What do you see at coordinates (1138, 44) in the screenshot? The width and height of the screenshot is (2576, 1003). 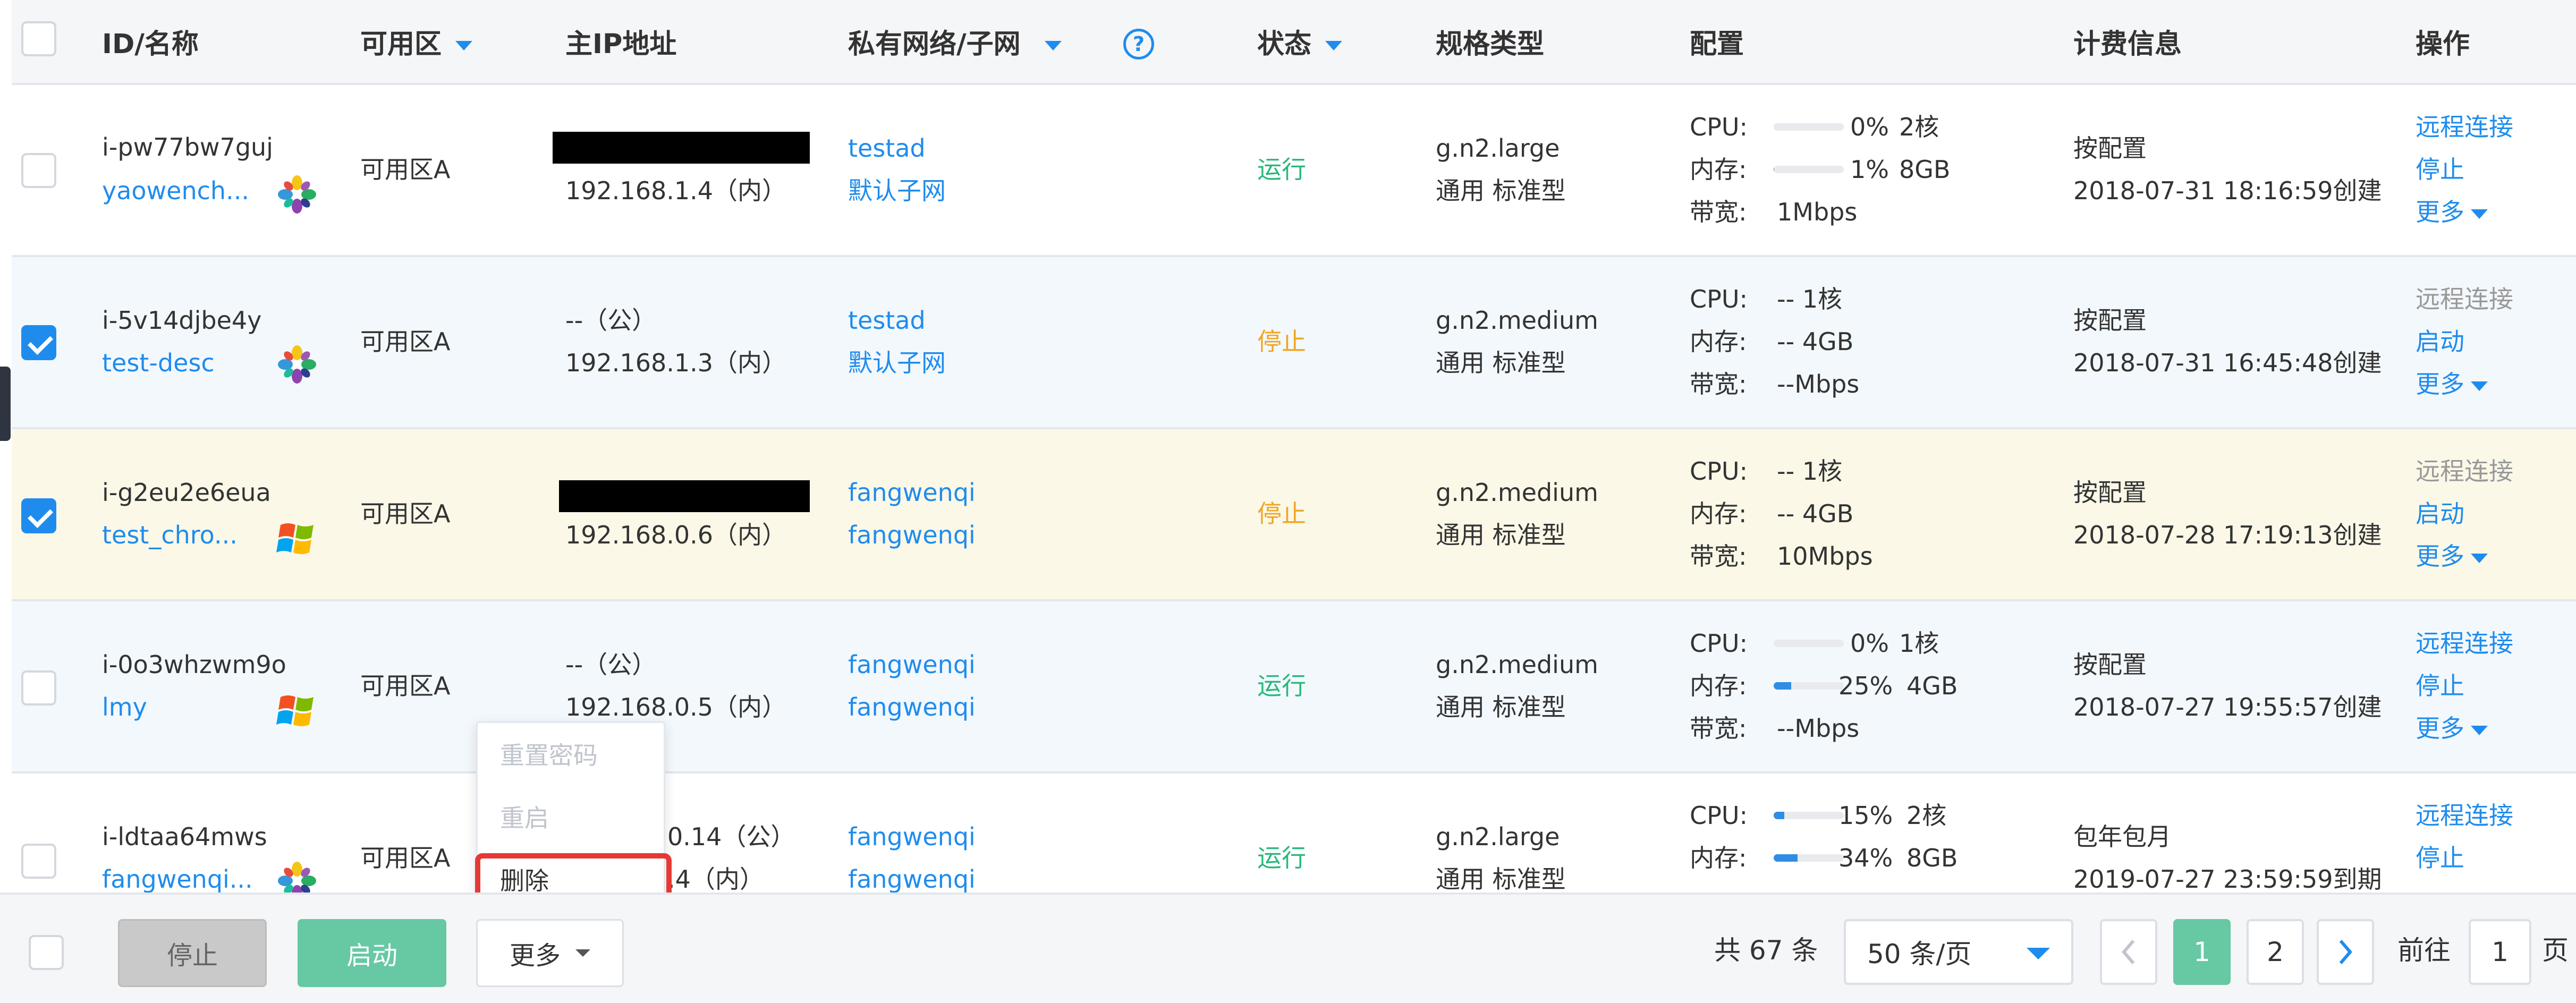 I see `help-icon: ?` at bounding box center [1138, 44].